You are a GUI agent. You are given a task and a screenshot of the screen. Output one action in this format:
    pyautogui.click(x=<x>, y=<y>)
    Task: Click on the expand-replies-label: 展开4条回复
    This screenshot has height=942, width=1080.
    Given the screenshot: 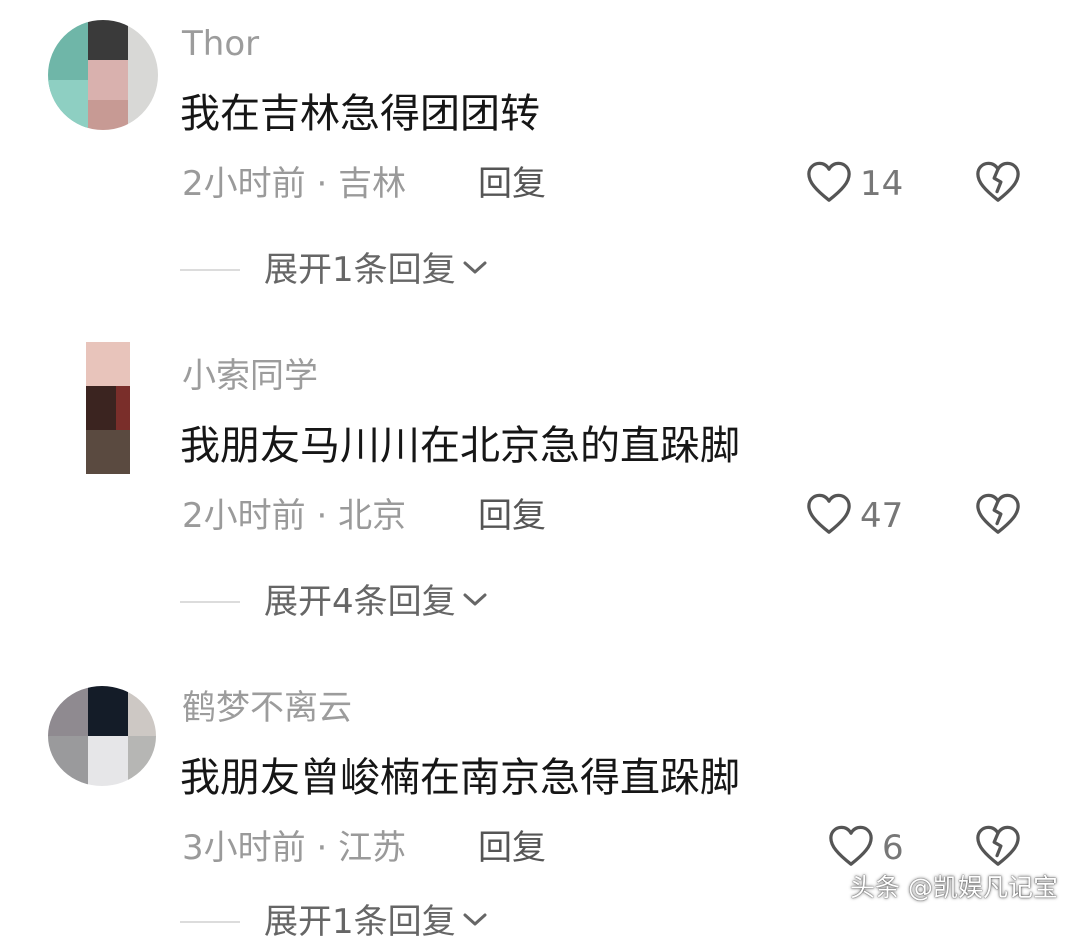 What is the action you would take?
    pyautogui.click(x=360, y=602)
    